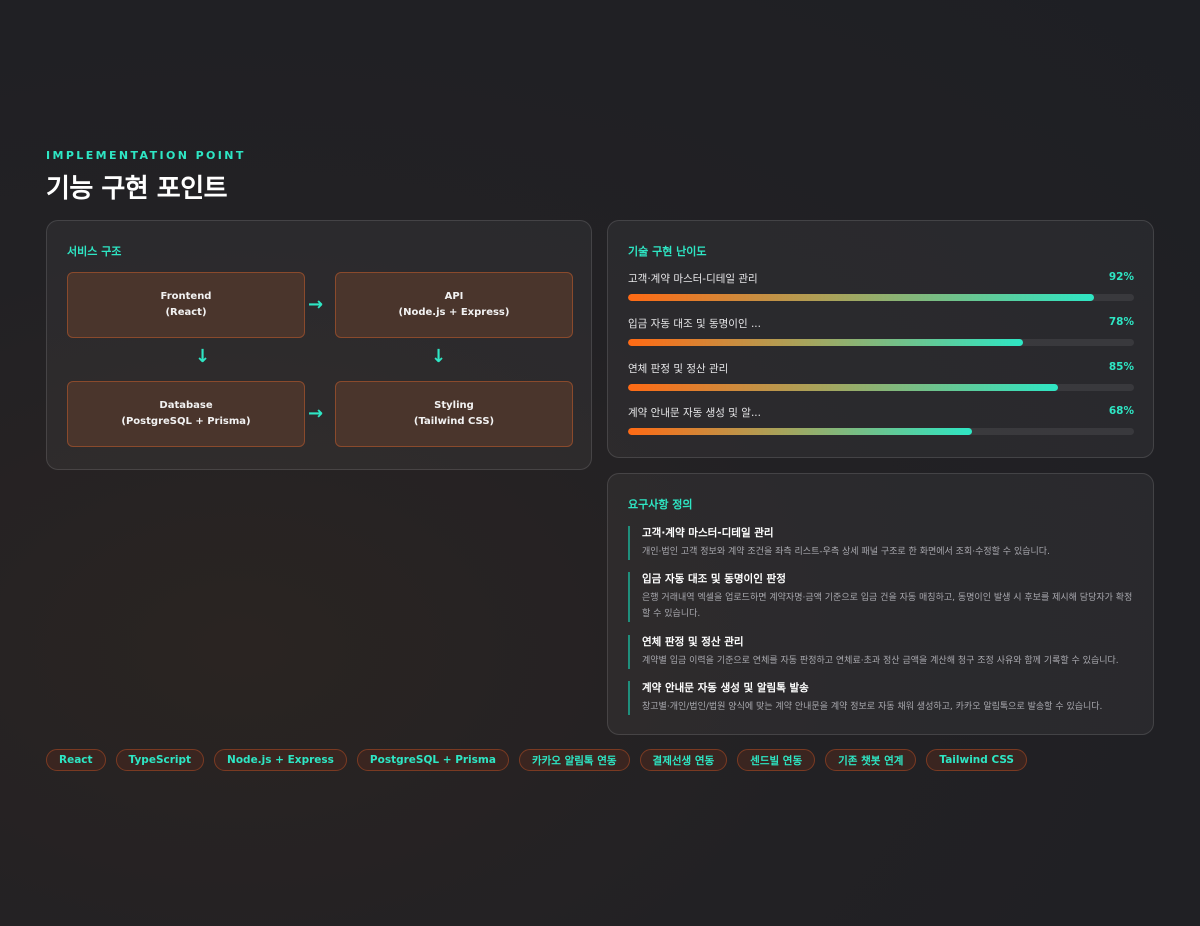 The image size is (1200, 926). Describe the element at coordinates (454, 414) in the screenshot. I see `node-styling: Styling (Tailwind CSS)` at that location.